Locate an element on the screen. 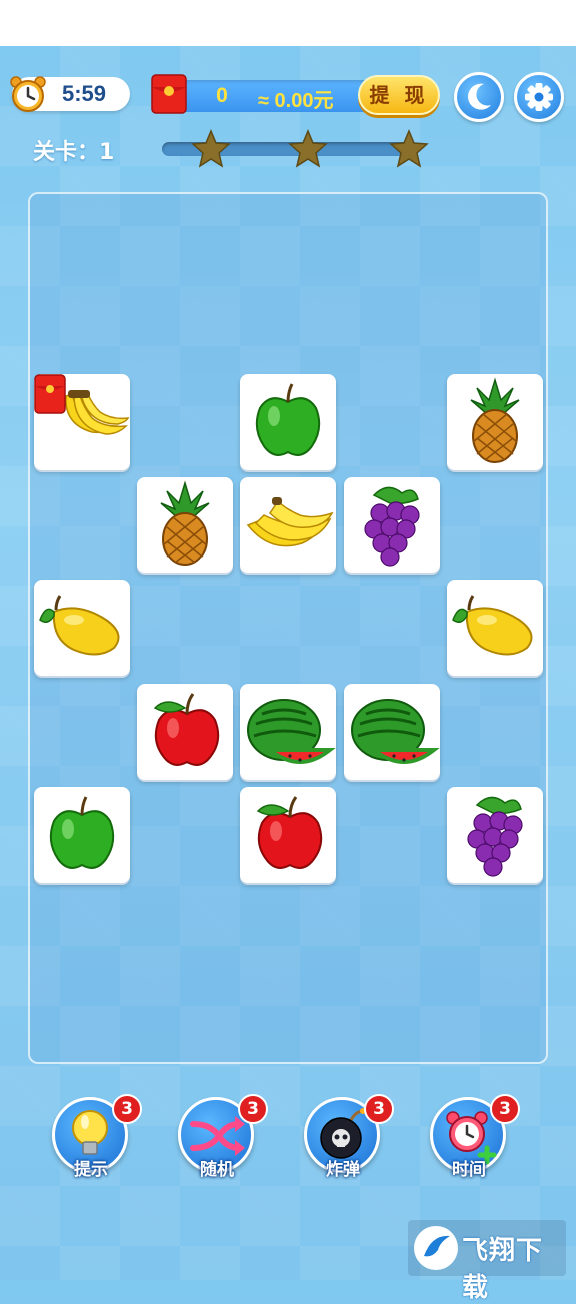 This screenshot has height=1304, width=576. hint-count-badge: 3 is located at coordinates (127, 1109).